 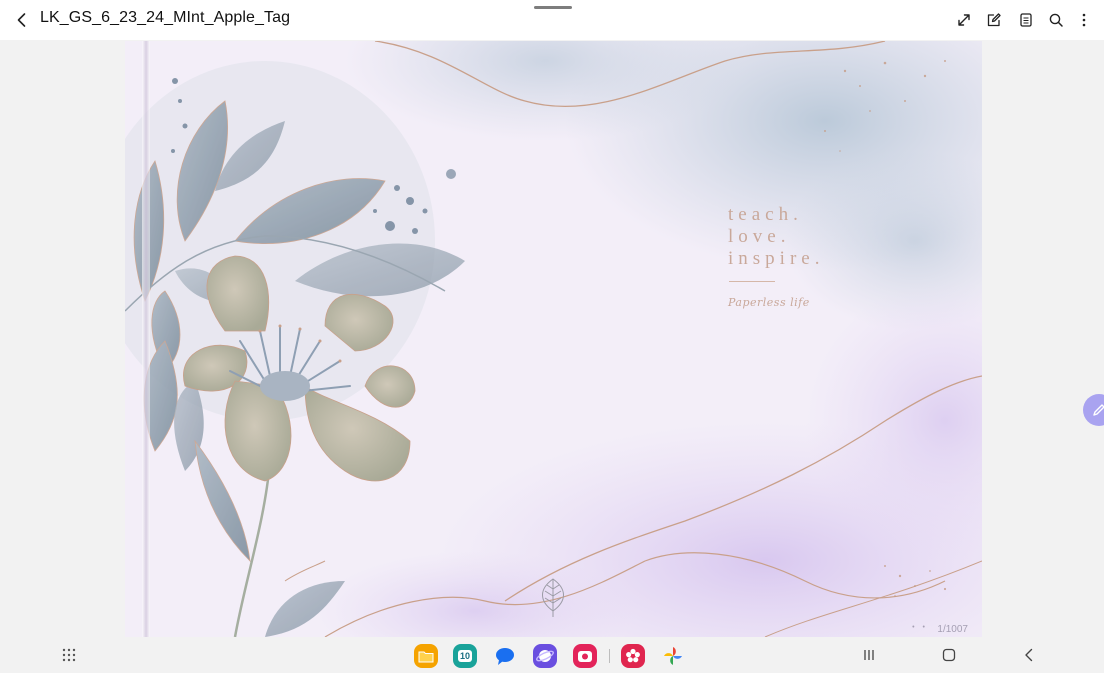 I want to click on messages-app, so click(x=505, y=656).